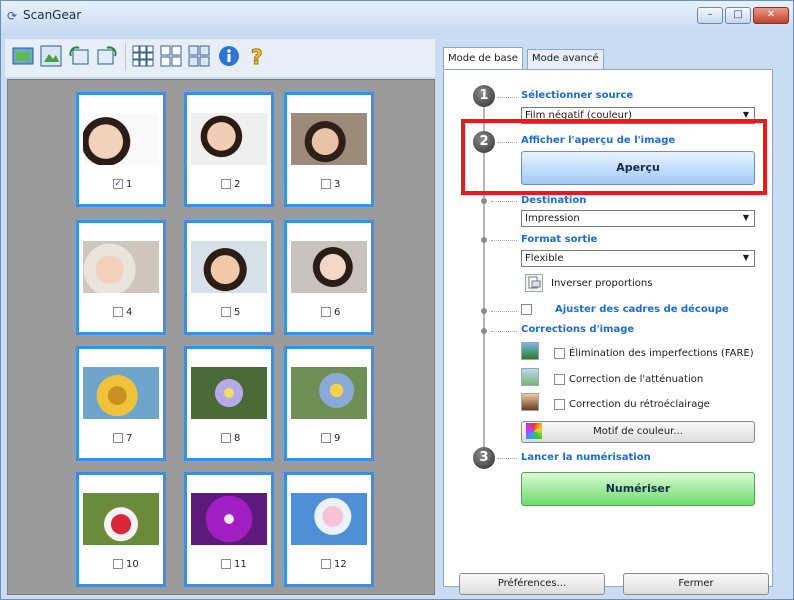 Image resolution: width=794 pixels, height=600 pixels. Describe the element at coordinates (565, 59) in the screenshot. I see `tab-mode-avance: Mode avancé` at that location.